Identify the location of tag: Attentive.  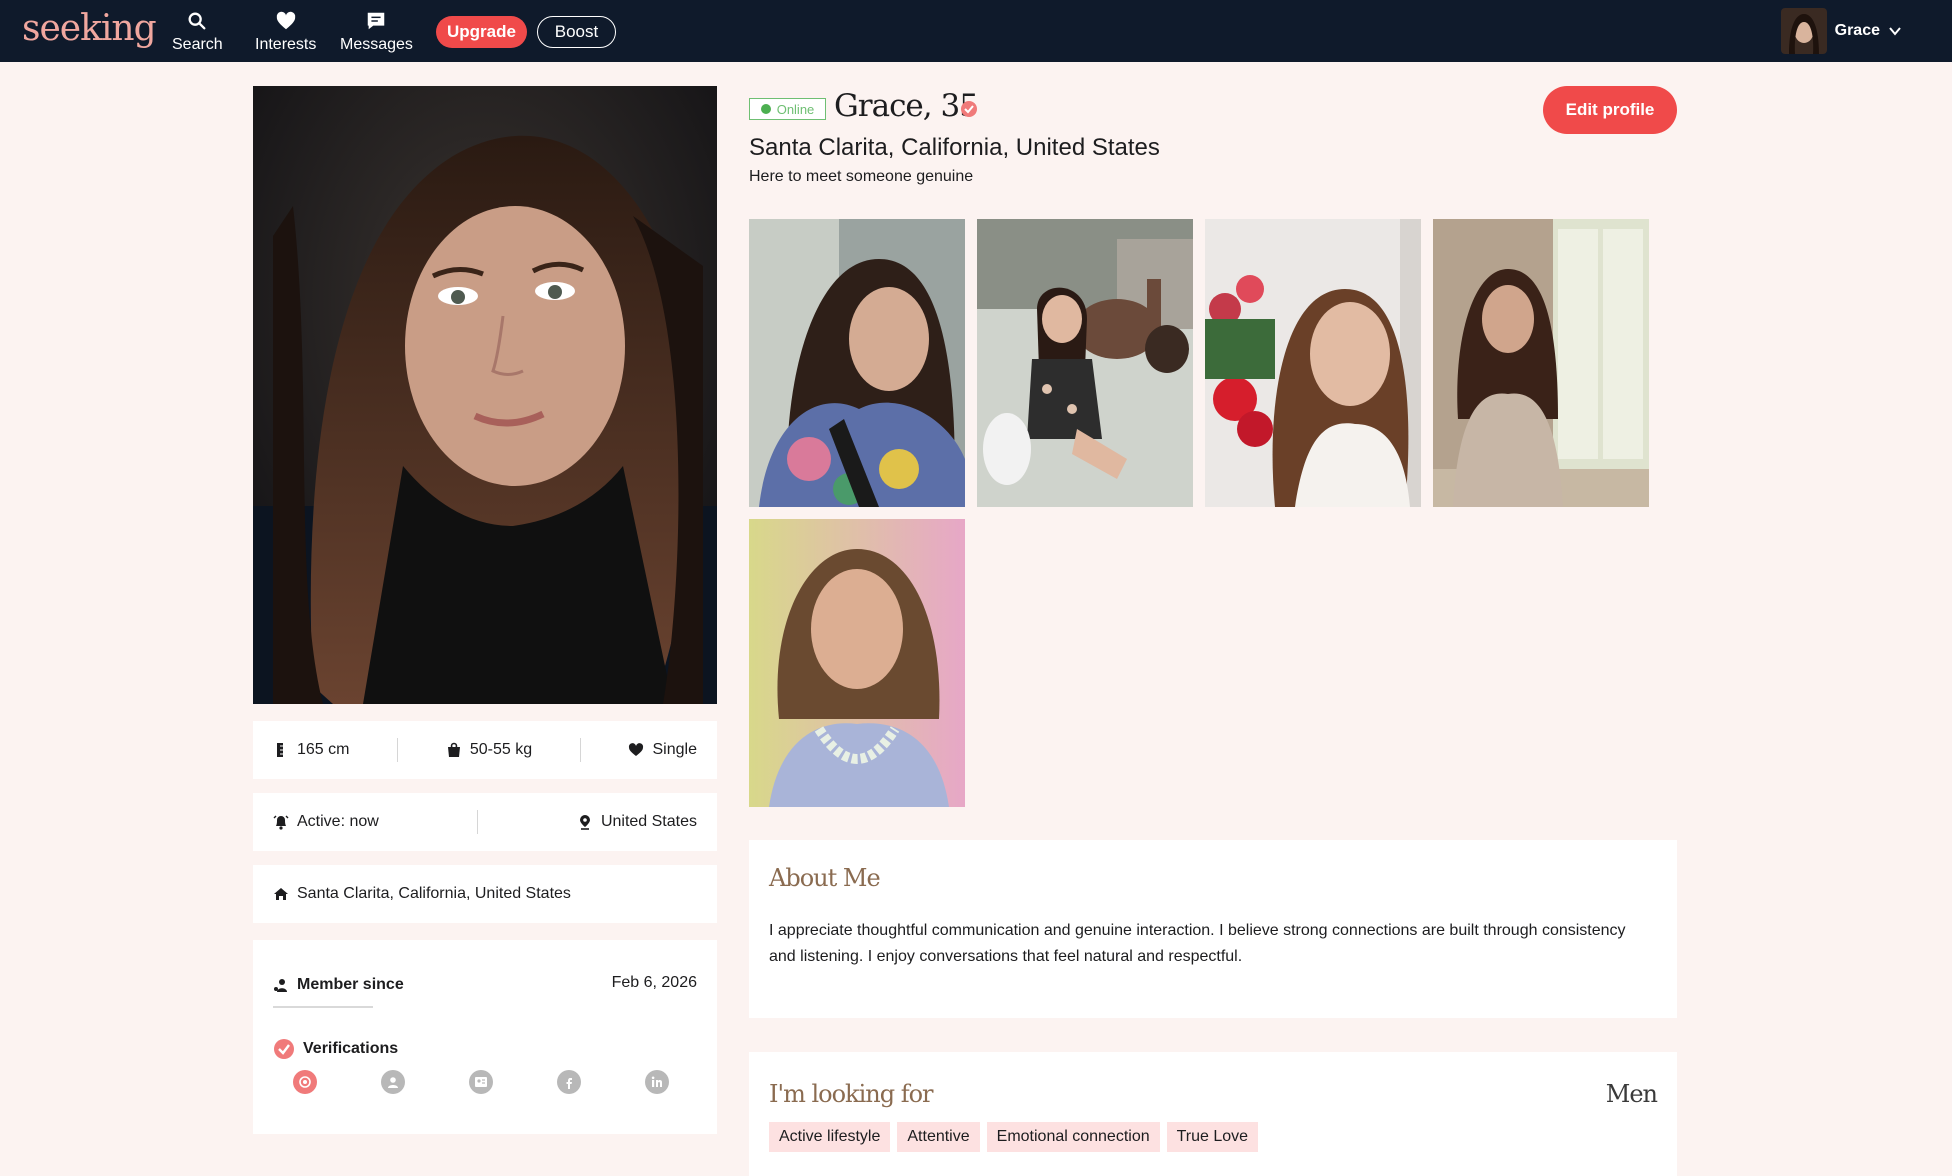
(938, 1137).